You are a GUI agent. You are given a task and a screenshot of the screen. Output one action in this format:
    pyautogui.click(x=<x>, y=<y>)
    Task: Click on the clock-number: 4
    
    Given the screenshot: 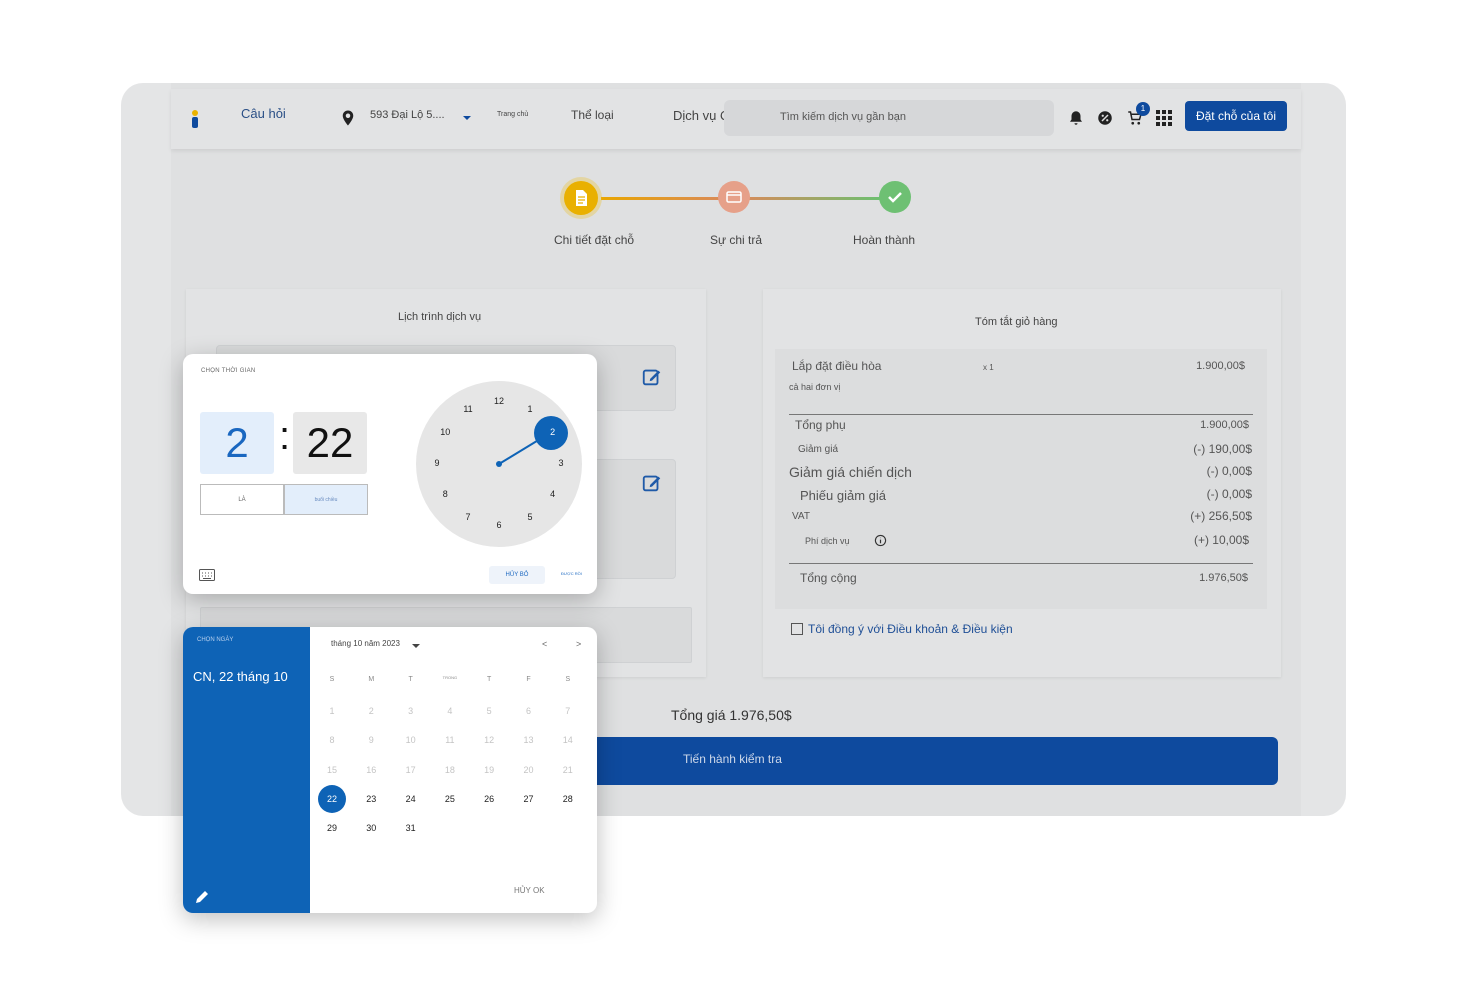 What is the action you would take?
    pyautogui.click(x=553, y=494)
    